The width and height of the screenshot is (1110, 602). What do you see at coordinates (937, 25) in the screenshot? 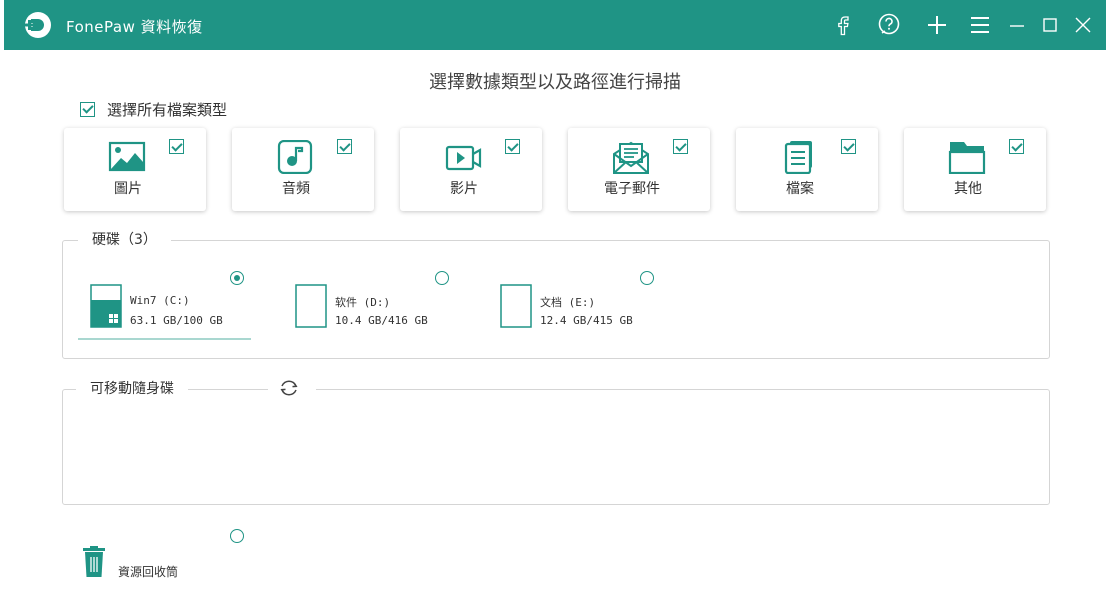
I see `plus-icon` at bounding box center [937, 25].